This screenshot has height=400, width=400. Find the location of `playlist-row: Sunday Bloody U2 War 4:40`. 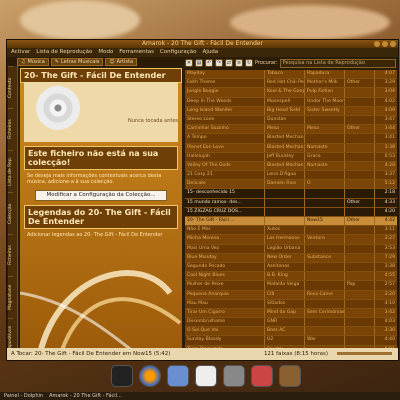

playlist-row: Sunday Bloody U2 War 4:40 is located at coordinates (291, 341).